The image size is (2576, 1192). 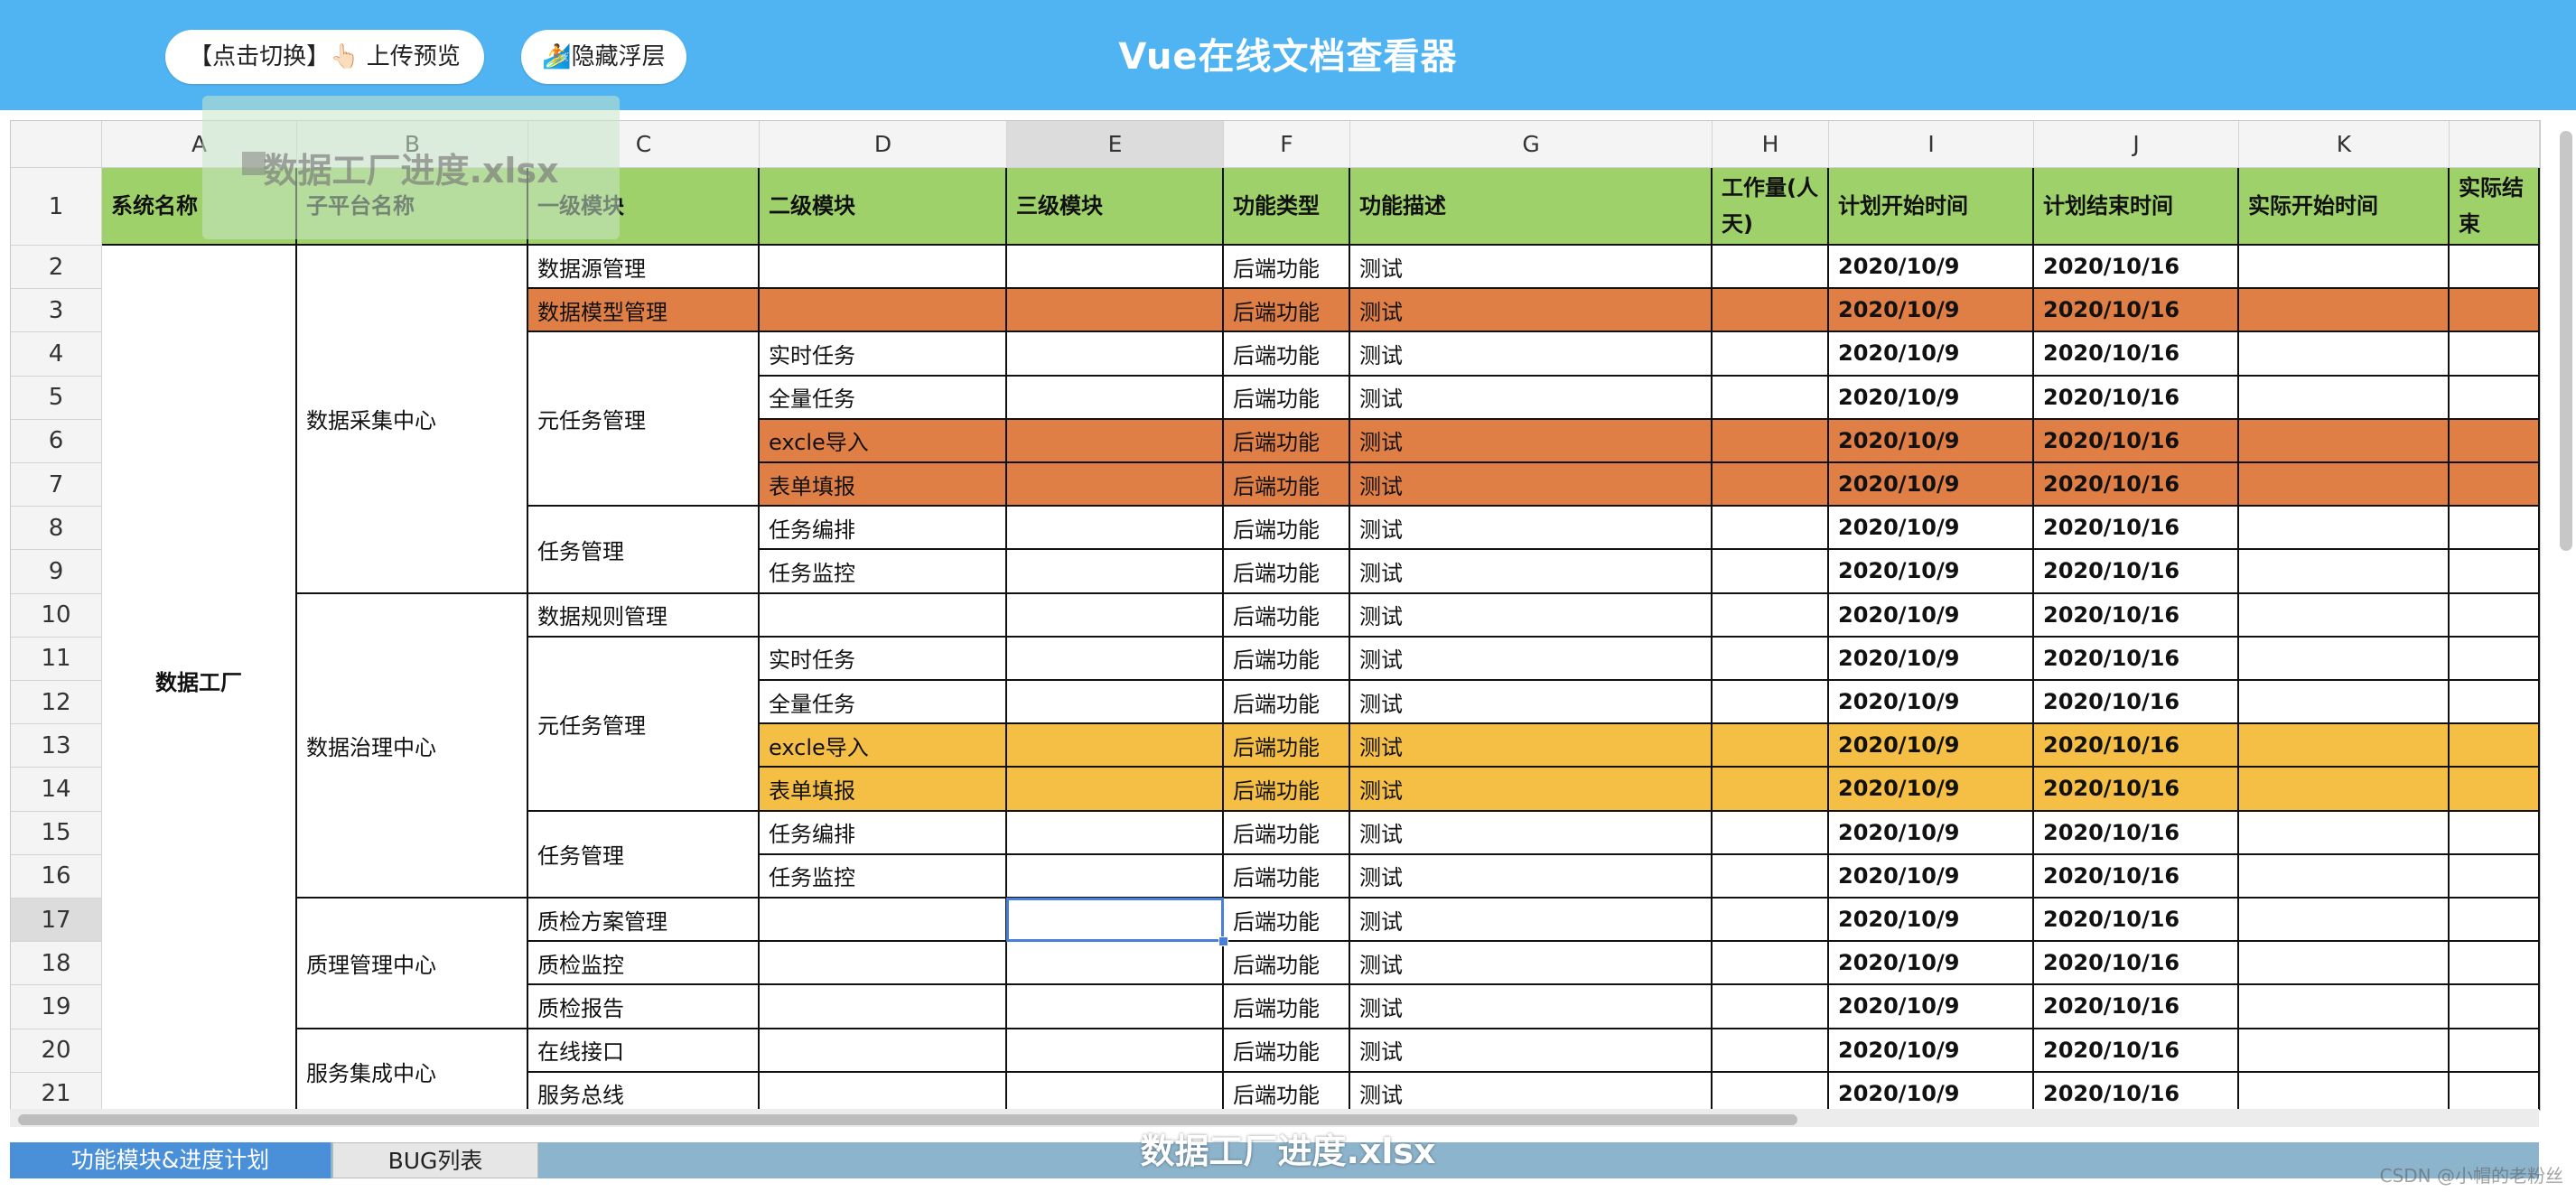 What do you see at coordinates (644, 616) in the screenshot?
I see `level1-cell: 数据规则管理` at bounding box center [644, 616].